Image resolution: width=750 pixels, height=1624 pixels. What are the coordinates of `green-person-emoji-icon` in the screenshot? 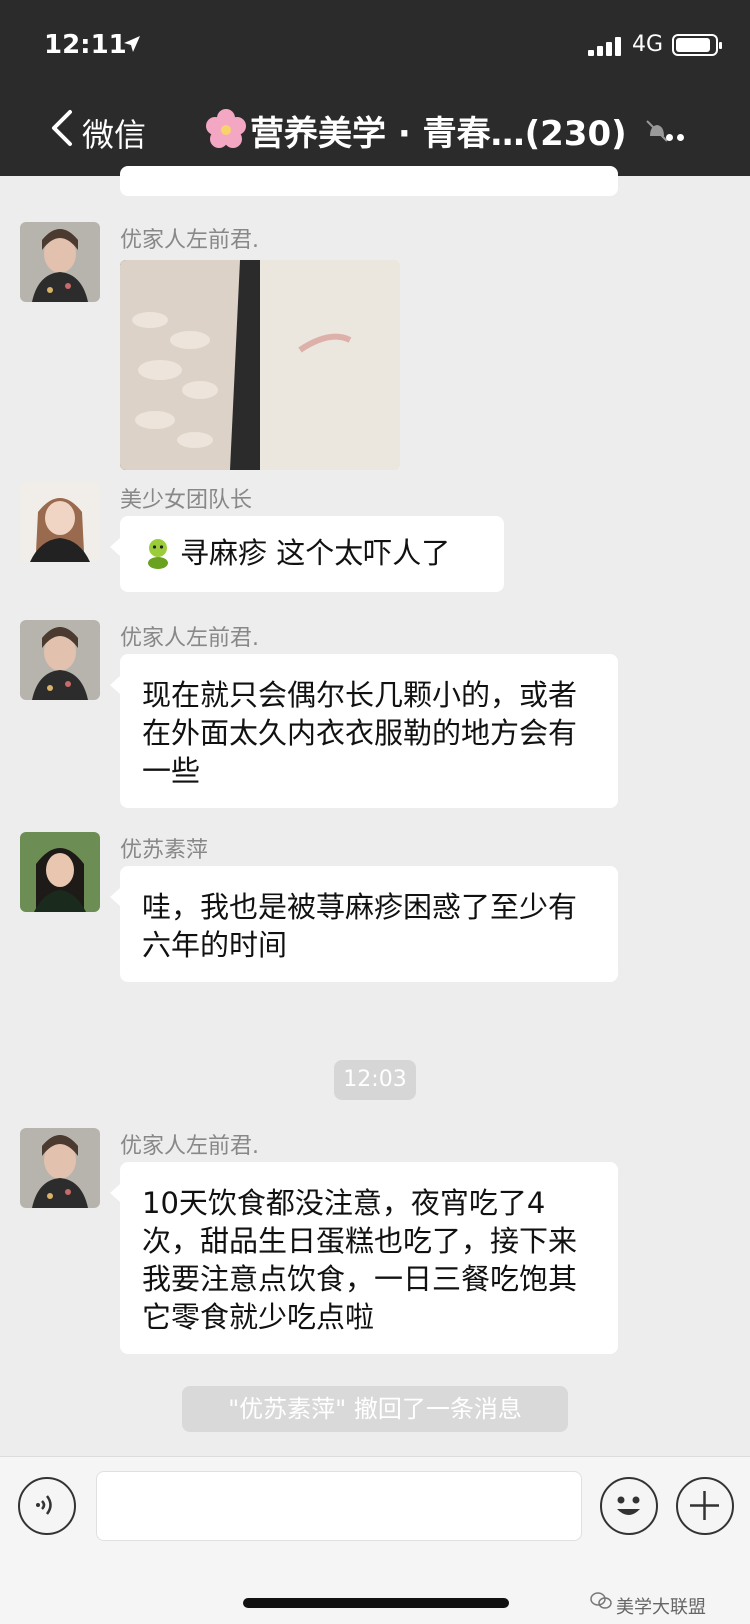 It's located at (158, 554).